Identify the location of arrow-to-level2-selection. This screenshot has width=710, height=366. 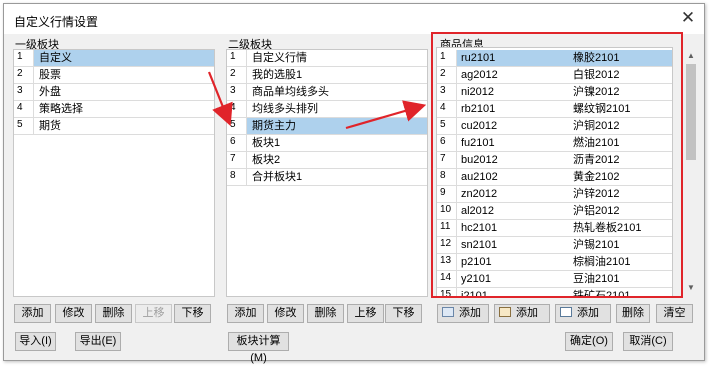
(220, 99).